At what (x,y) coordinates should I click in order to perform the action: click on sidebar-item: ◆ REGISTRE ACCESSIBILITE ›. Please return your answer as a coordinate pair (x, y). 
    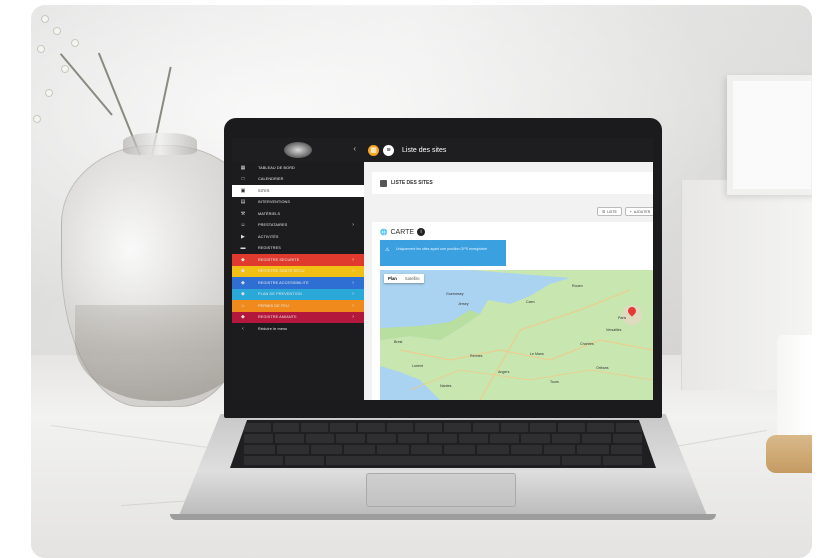
    Looking at the image, I should click on (298, 283).